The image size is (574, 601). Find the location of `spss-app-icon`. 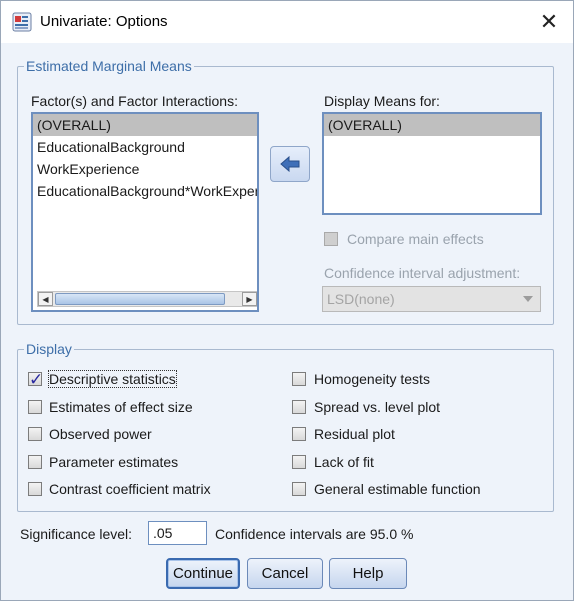

spss-app-icon is located at coordinates (22, 22).